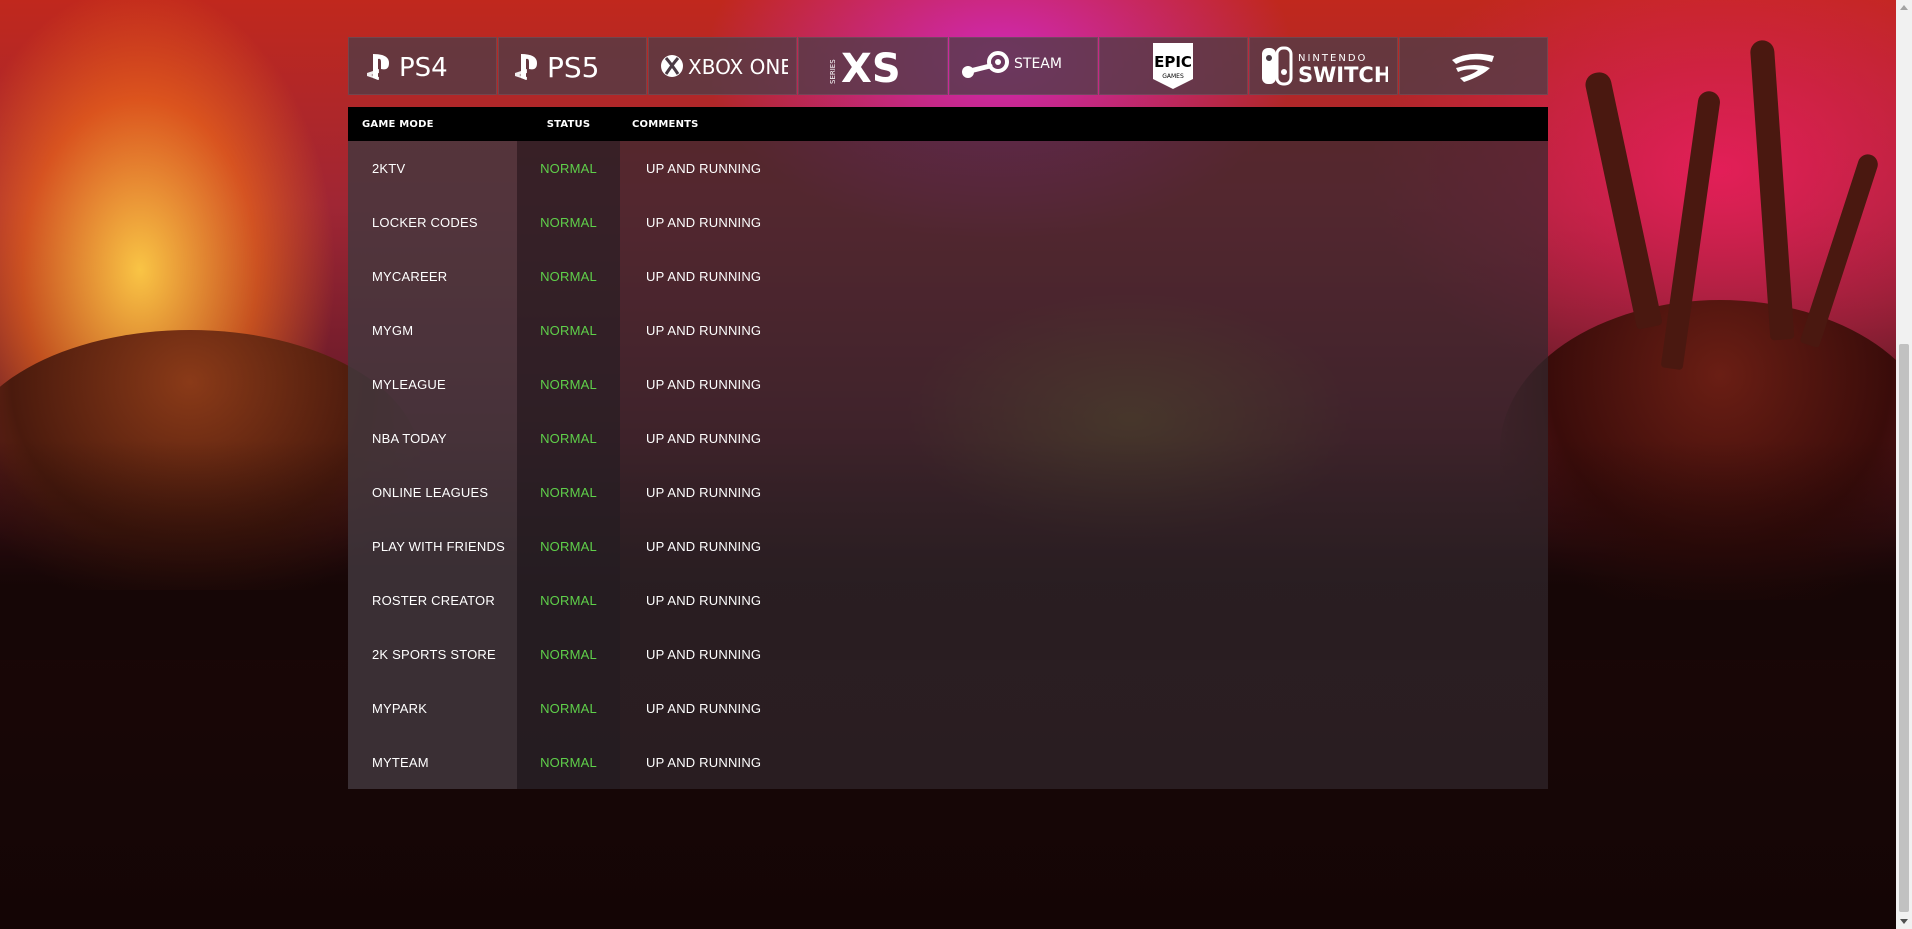 Image resolution: width=1912 pixels, height=929 pixels. I want to click on header-comments: COMMENTS, so click(665, 124).